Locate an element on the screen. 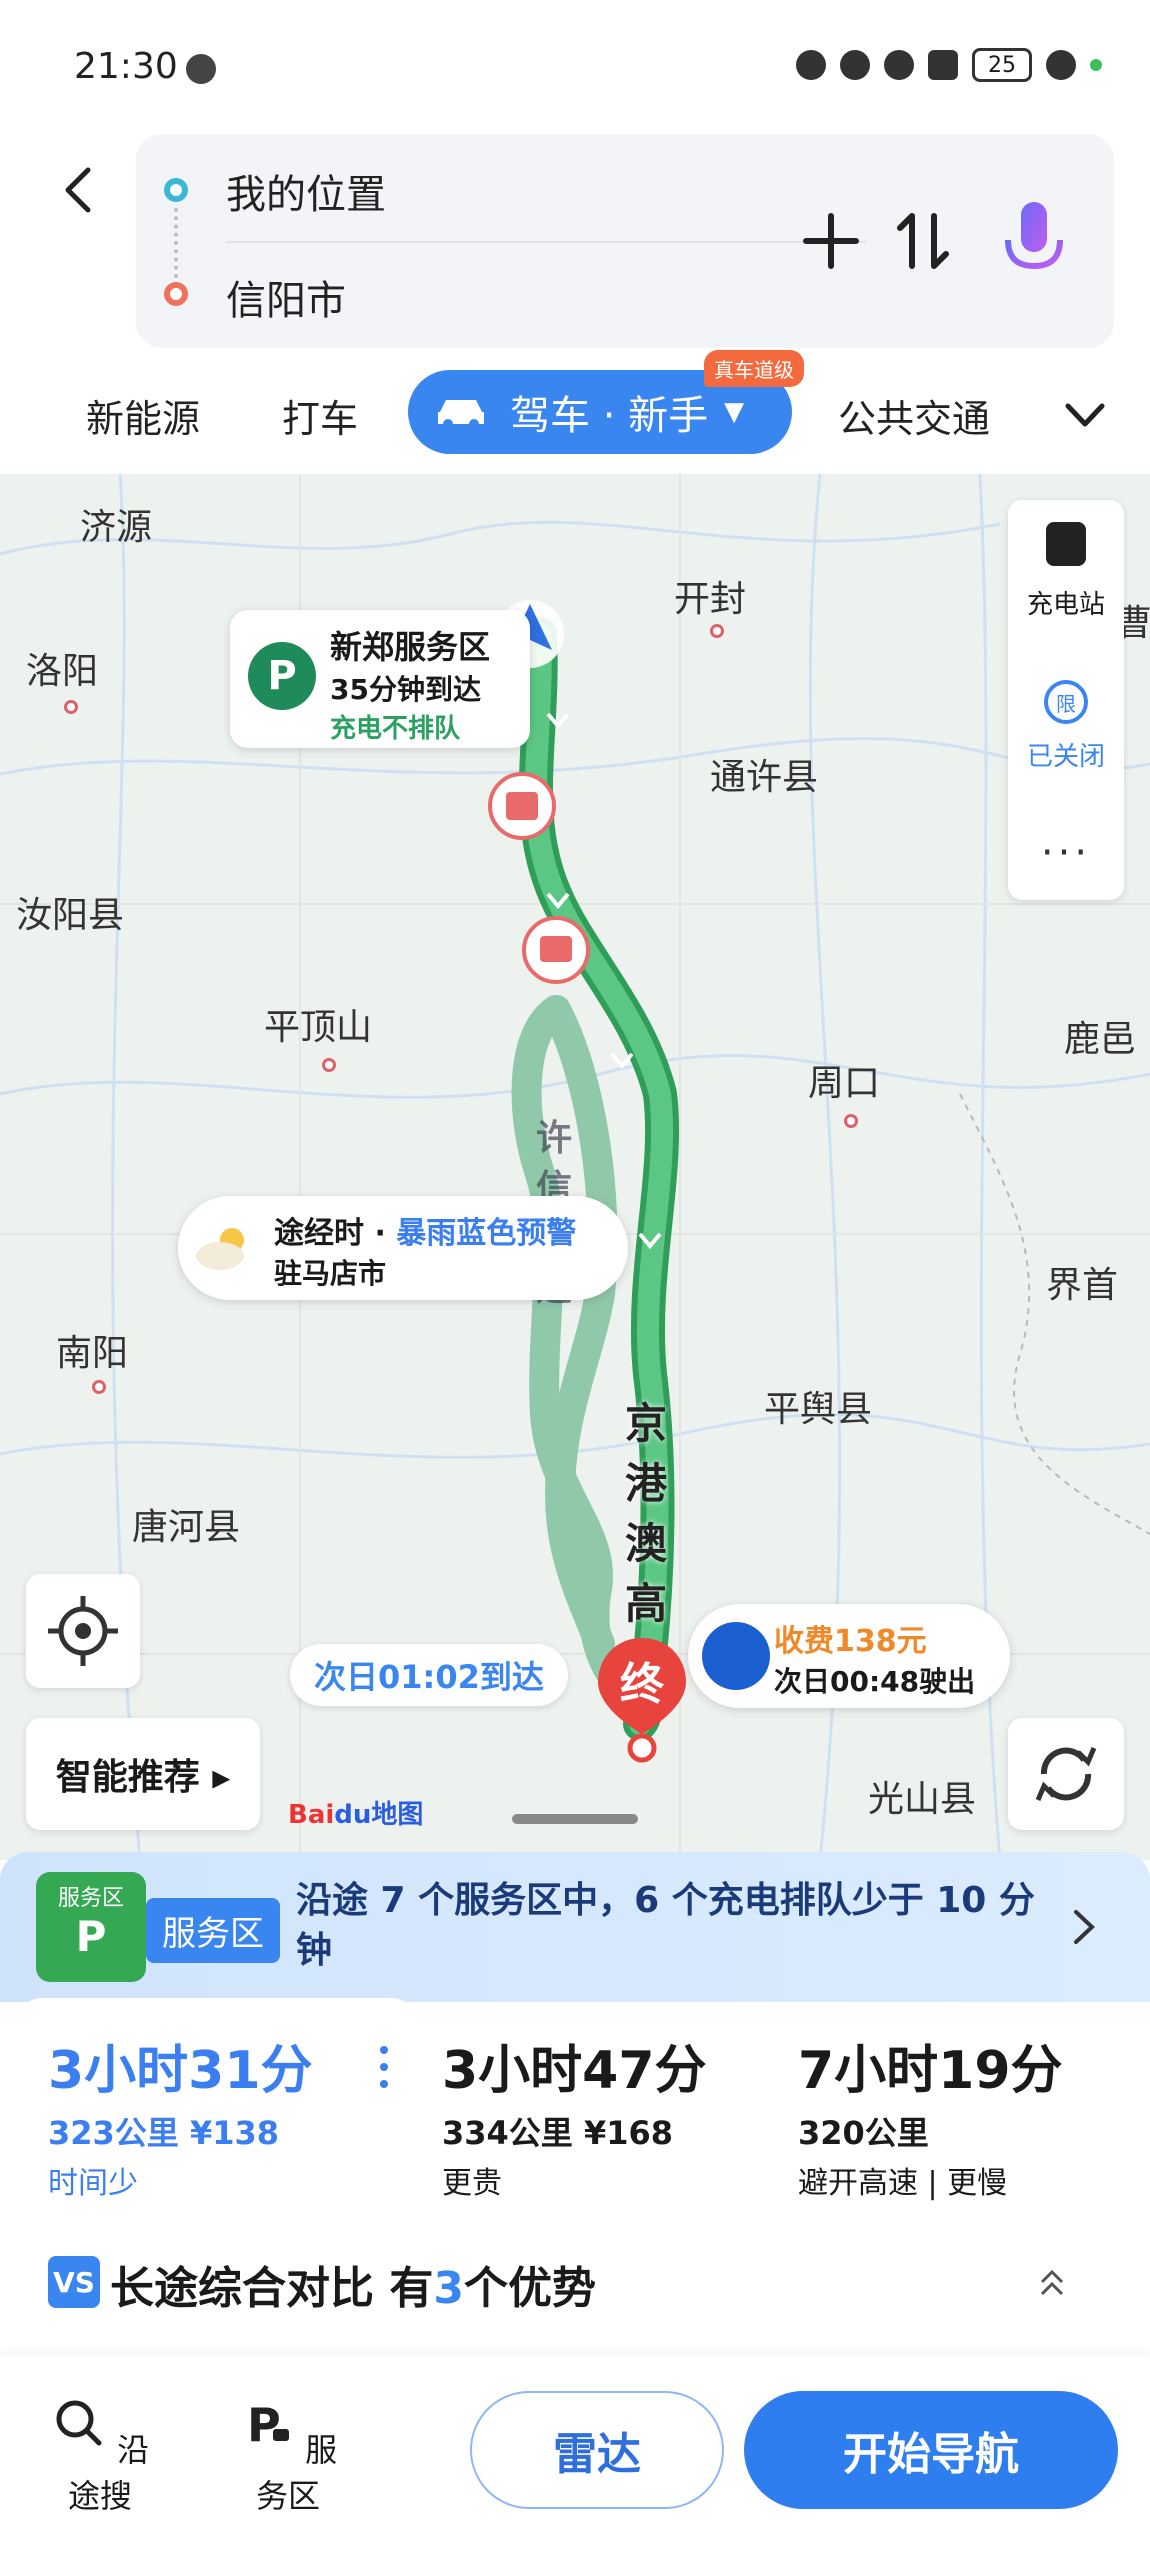 The width and height of the screenshot is (1150, 2553). parking-icon: P is located at coordinates (282, 676).